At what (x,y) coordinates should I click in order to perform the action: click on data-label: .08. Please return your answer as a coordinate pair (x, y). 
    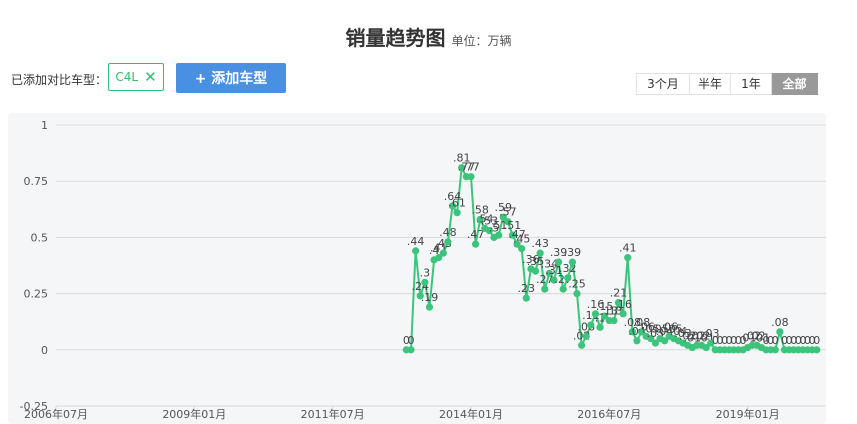
    Looking at the image, I should click on (780, 322).